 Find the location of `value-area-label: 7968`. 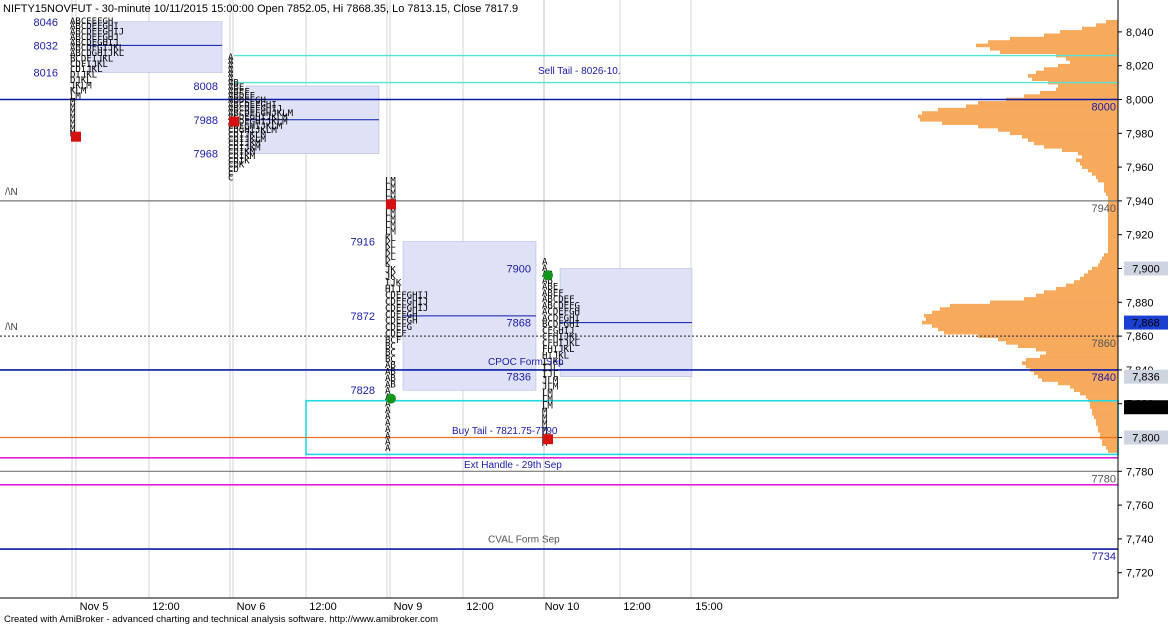

value-area-label: 7968 is located at coordinates (206, 155).